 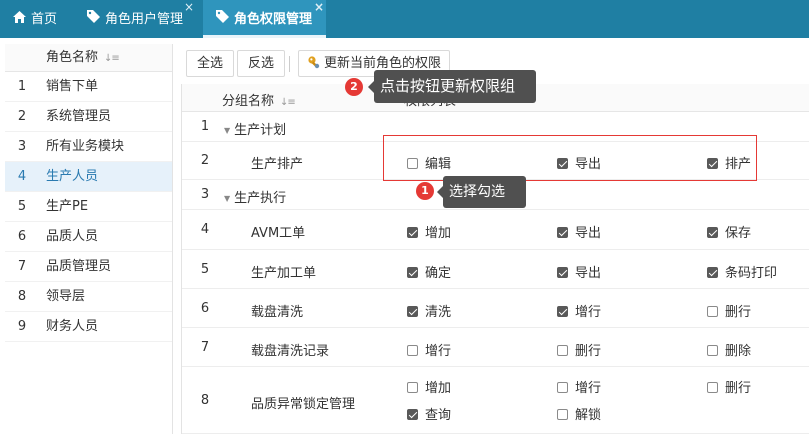 What do you see at coordinates (255, 196) in the screenshot?
I see `group-name-cell: ▼ 生产执行` at bounding box center [255, 196].